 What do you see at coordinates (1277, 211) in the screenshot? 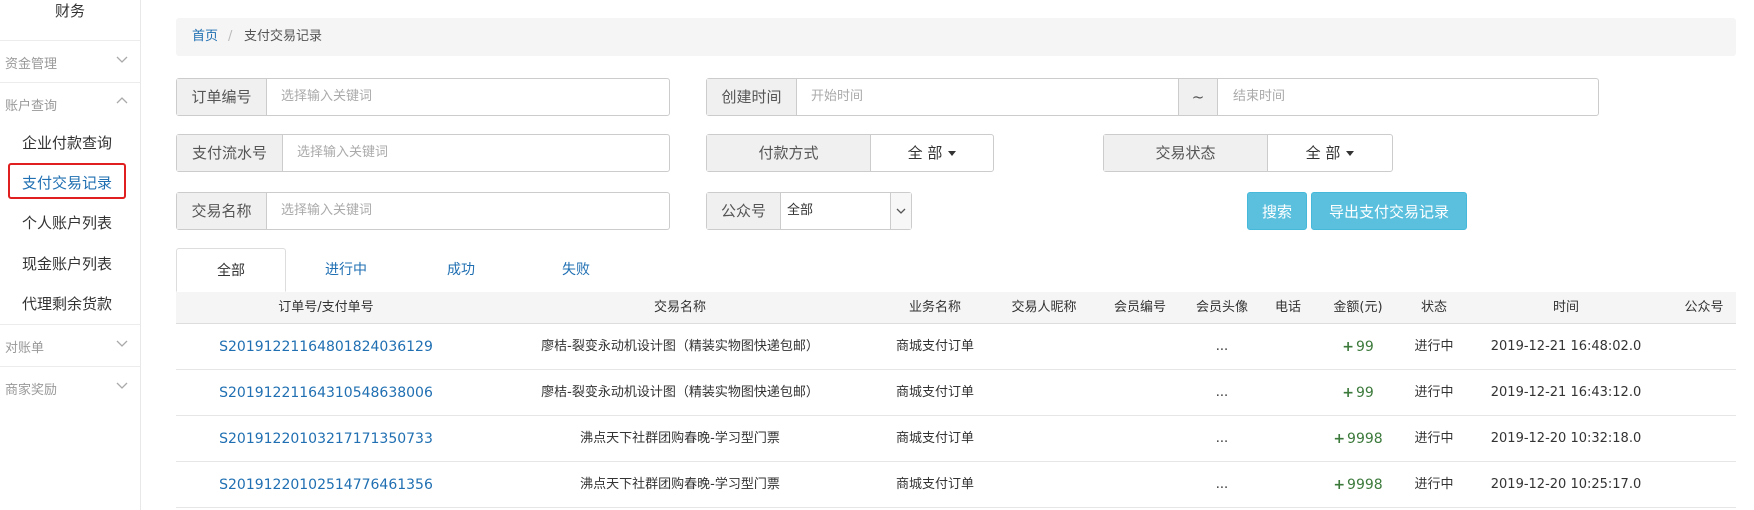
I see `search-button: 搜索` at bounding box center [1277, 211].